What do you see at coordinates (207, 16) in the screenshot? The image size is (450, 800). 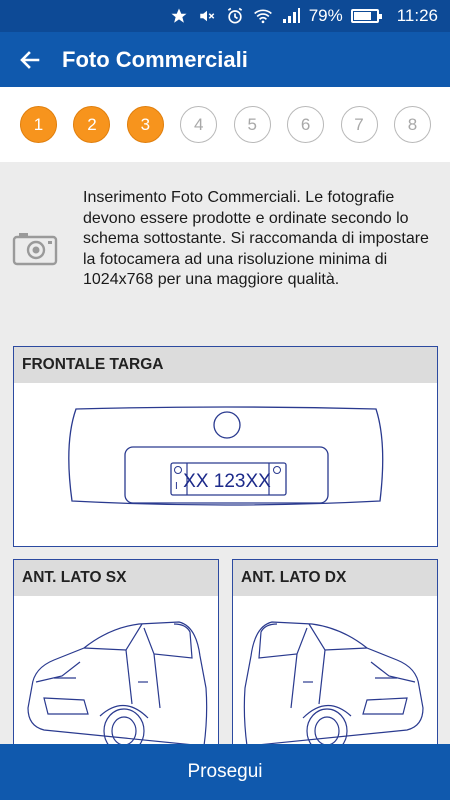 I see `mute-icon` at bounding box center [207, 16].